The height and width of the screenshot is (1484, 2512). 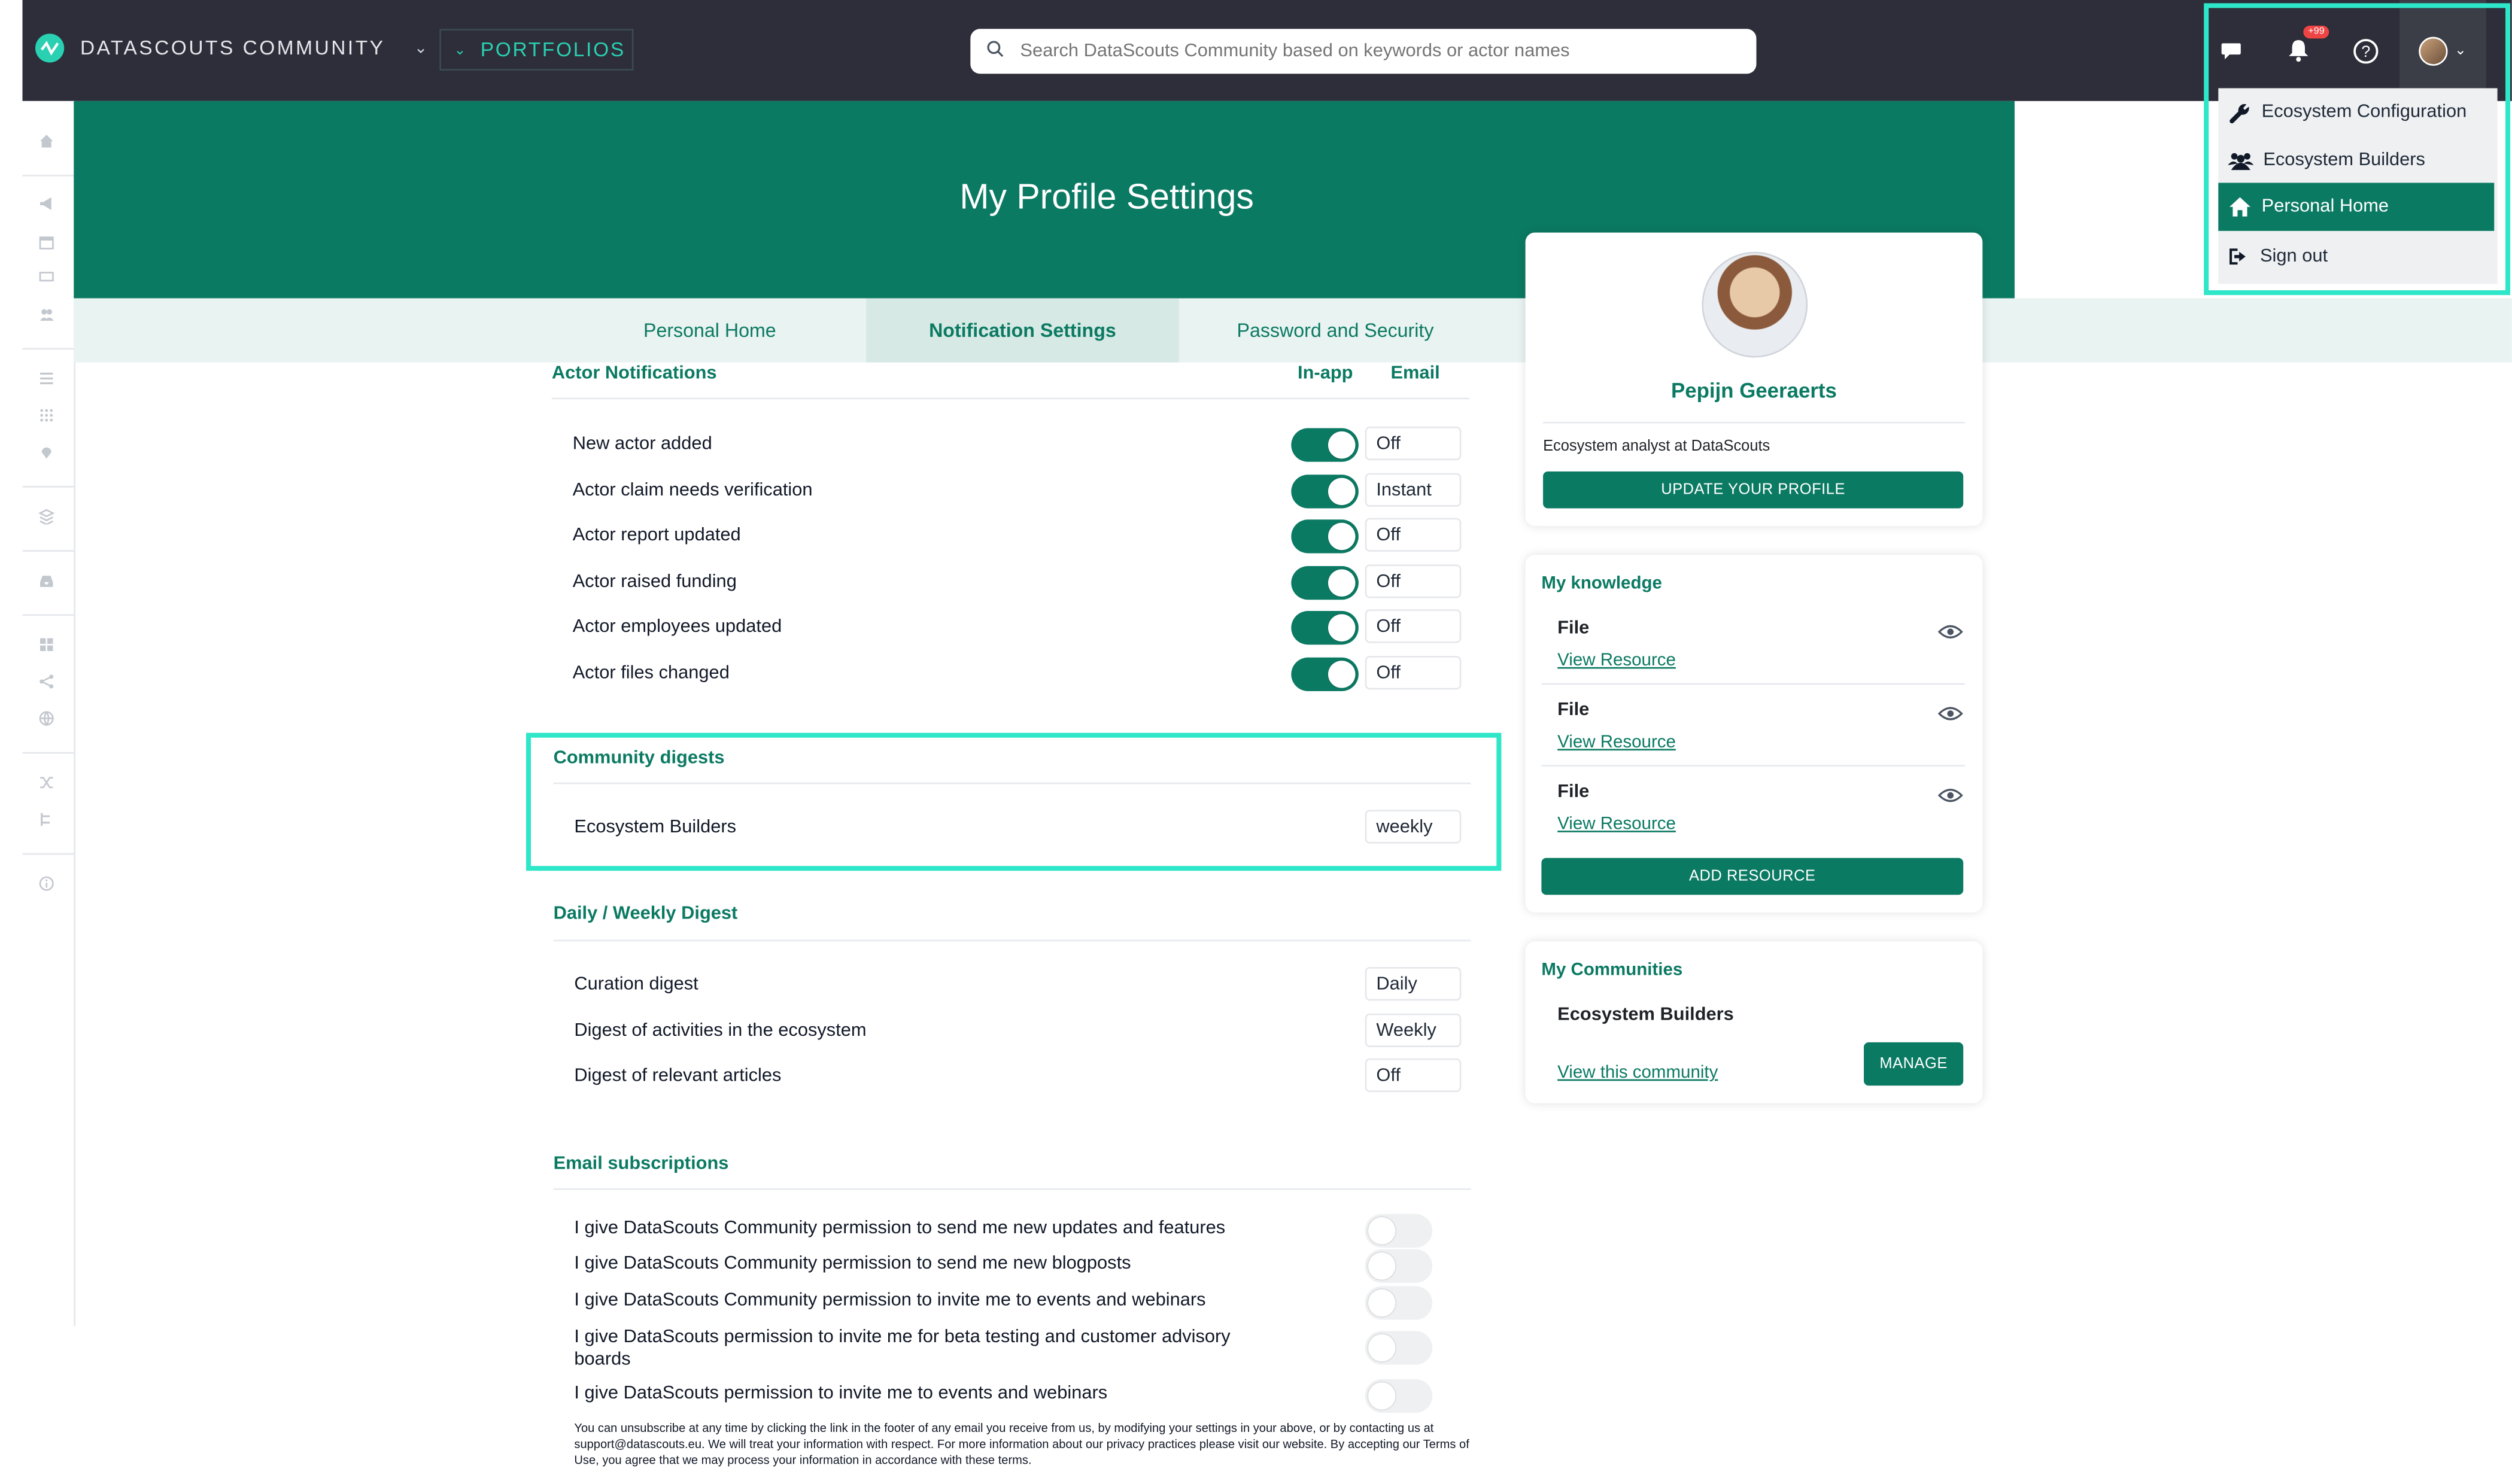 I want to click on grid-icon, so click(x=46, y=415).